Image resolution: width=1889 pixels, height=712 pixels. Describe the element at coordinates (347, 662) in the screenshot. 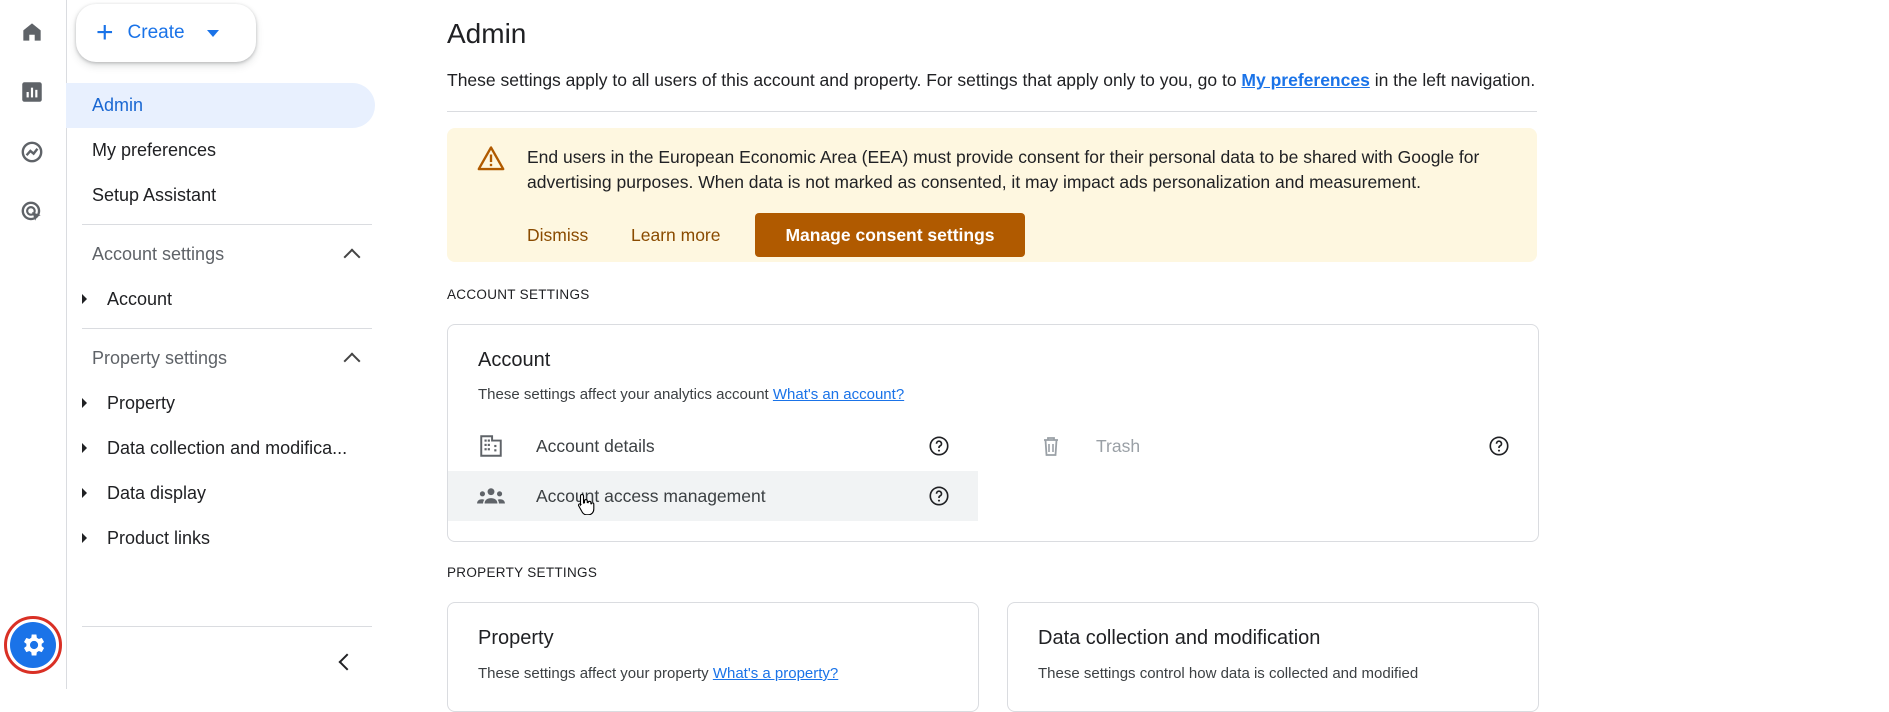

I see `chevron-left-icon` at that location.